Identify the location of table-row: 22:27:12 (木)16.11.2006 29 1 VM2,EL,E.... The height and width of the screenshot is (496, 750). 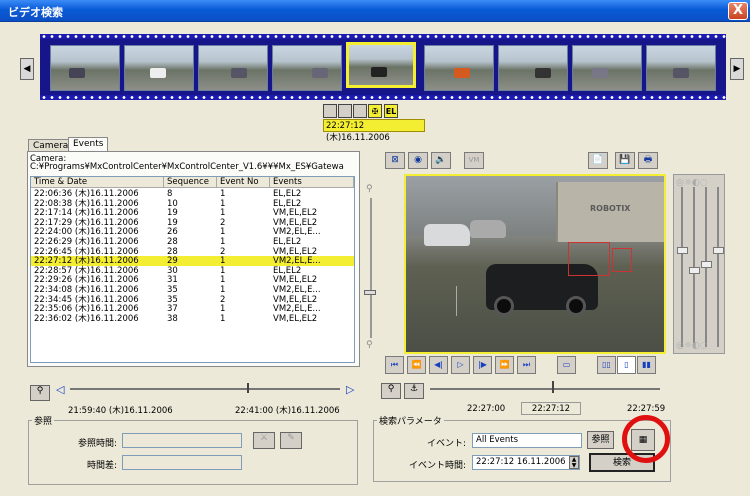
(192, 261).